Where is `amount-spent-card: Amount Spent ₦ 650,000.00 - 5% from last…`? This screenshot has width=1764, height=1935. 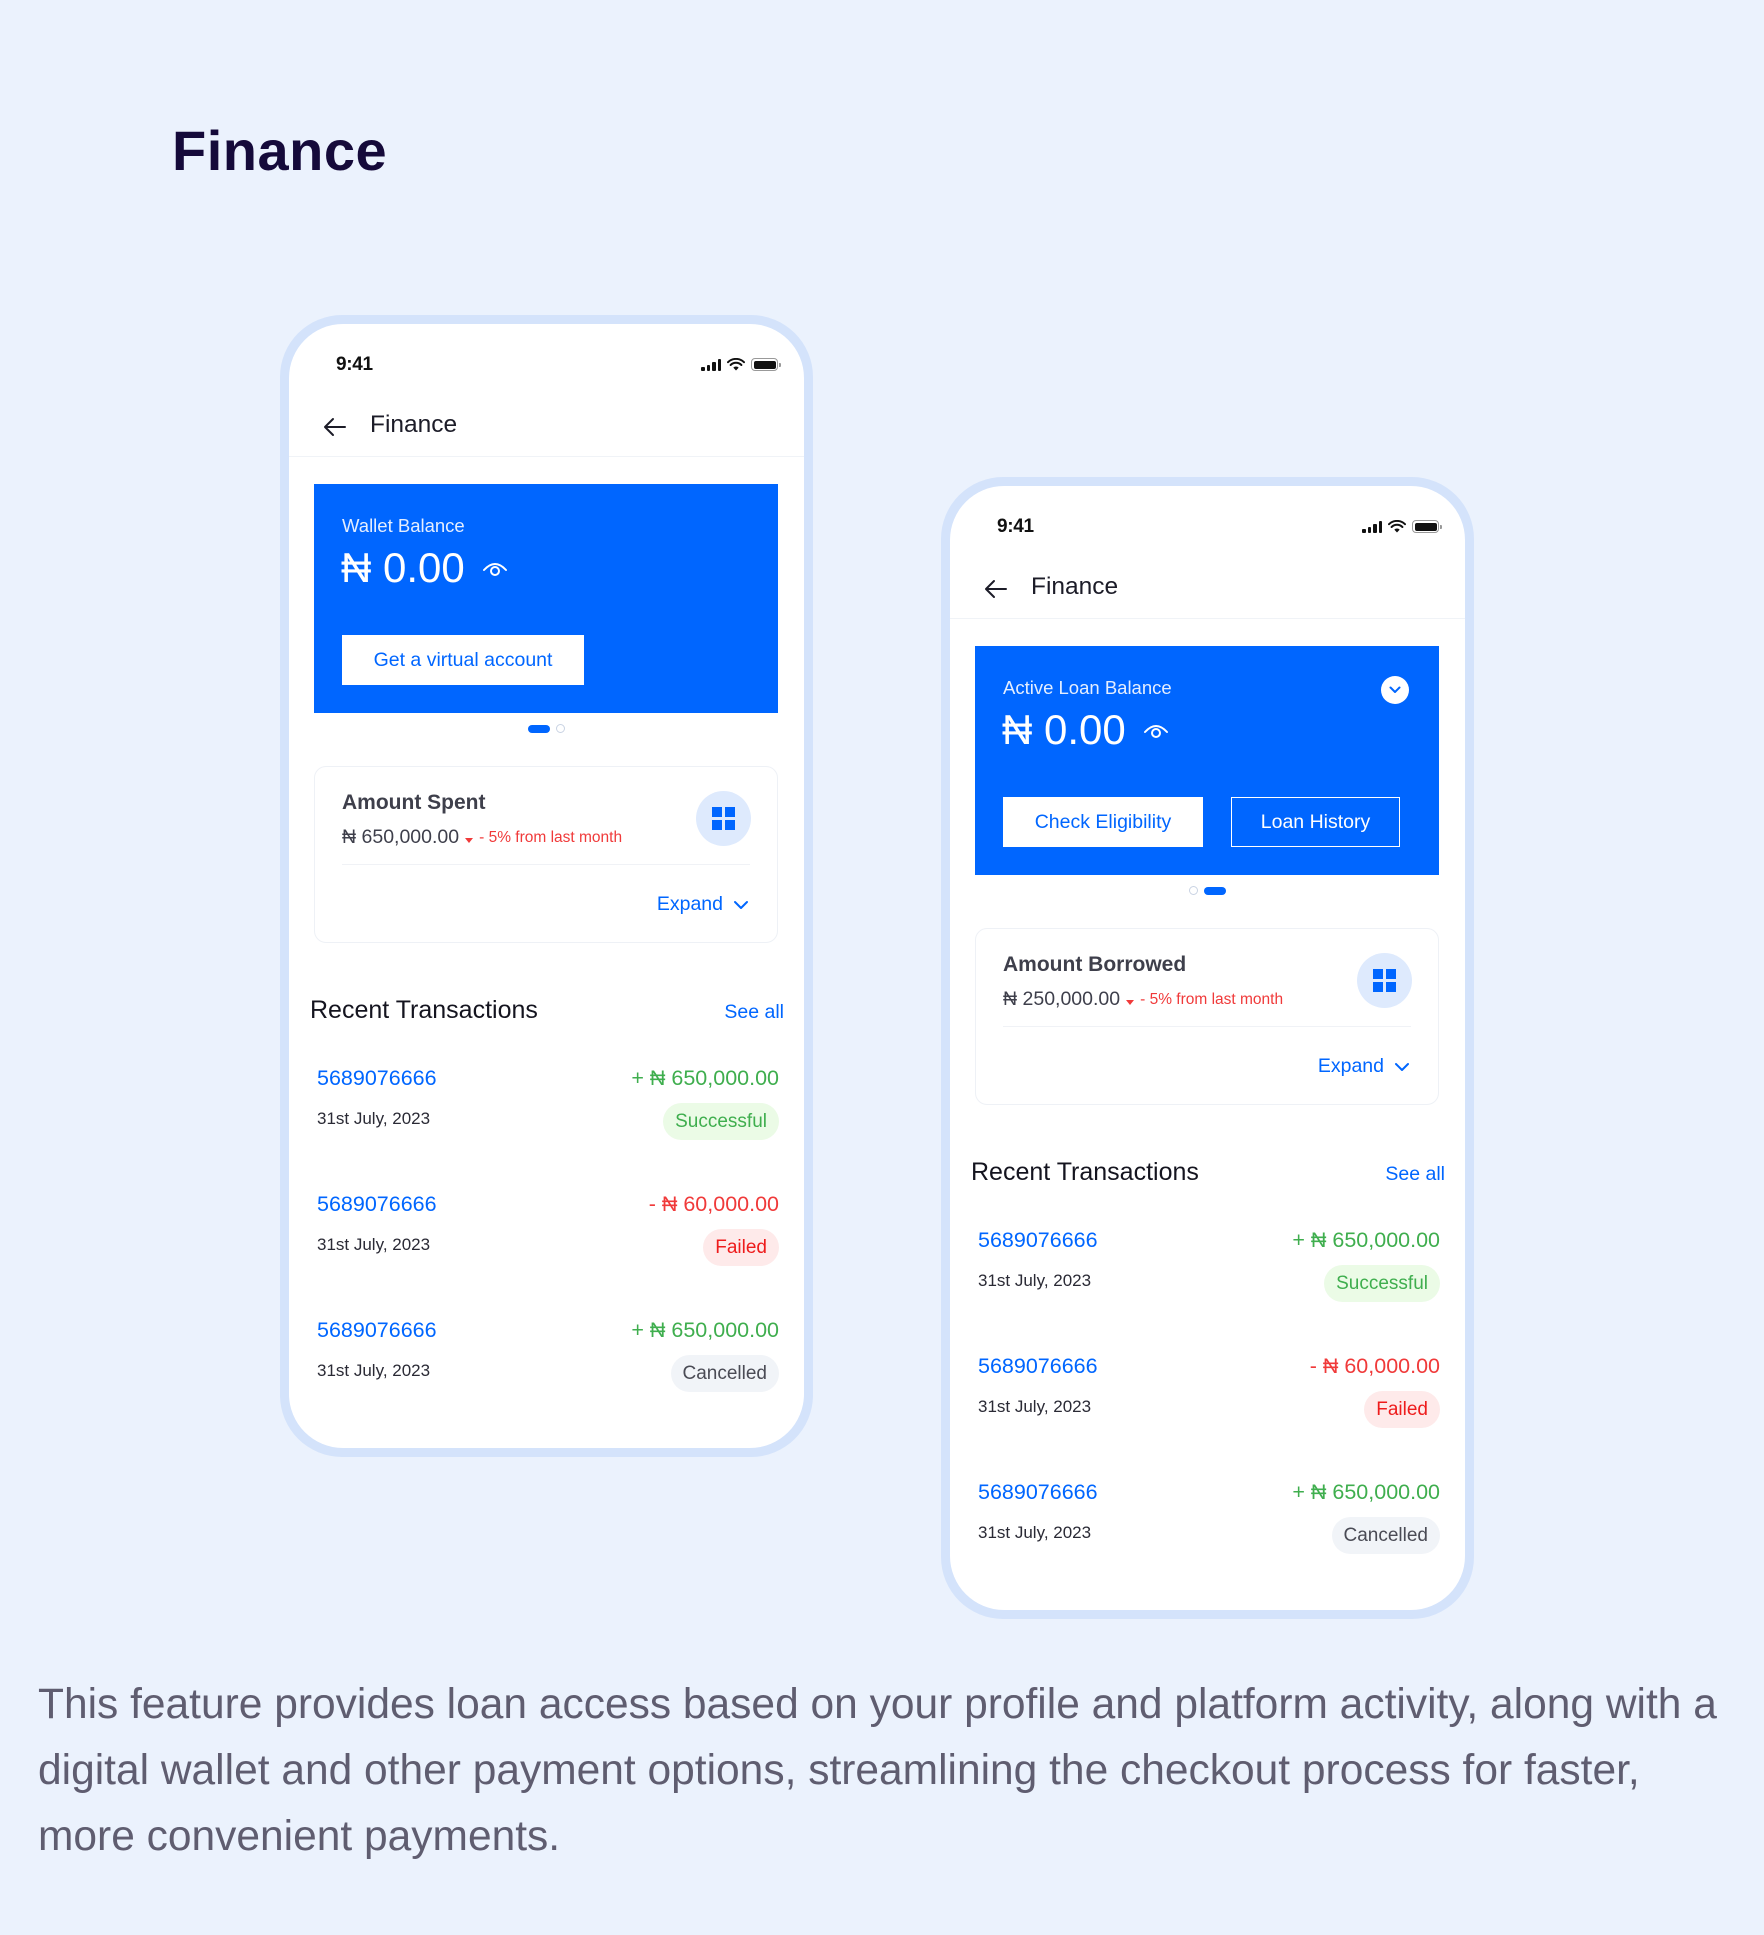
amount-spent-card: Amount Spent ₦ 650,000.00 - 5% from last… is located at coordinates (546, 854).